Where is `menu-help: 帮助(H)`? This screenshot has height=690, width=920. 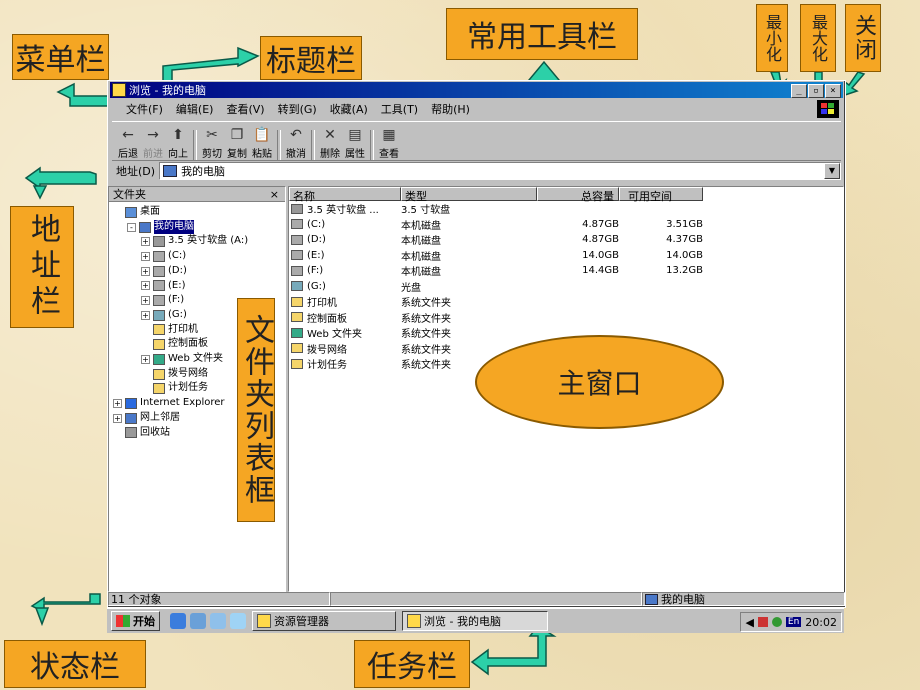 menu-help: 帮助(H) is located at coordinates (450, 109).